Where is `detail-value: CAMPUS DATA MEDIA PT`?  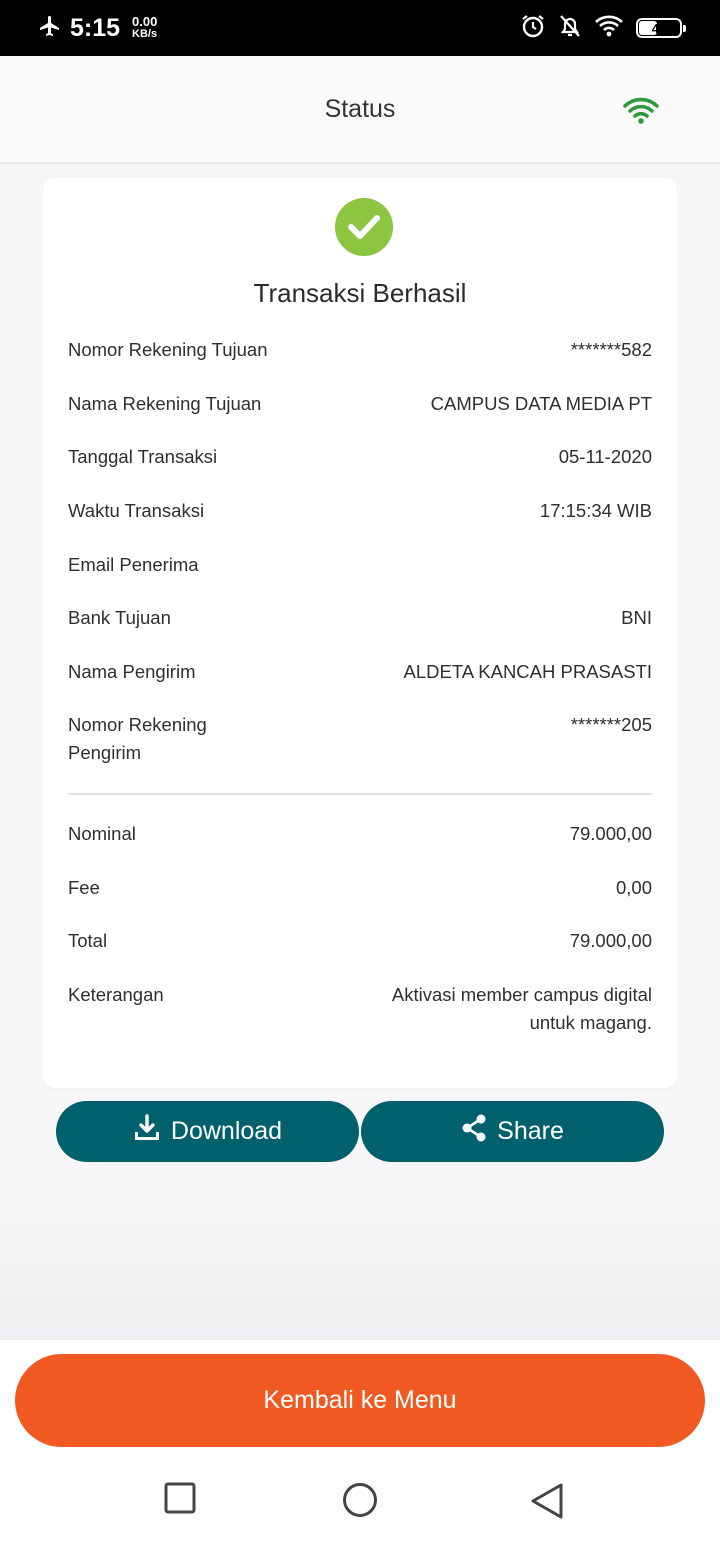 detail-value: CAMPUS DATA MEDIA PT is located at coordinates (541, 403).